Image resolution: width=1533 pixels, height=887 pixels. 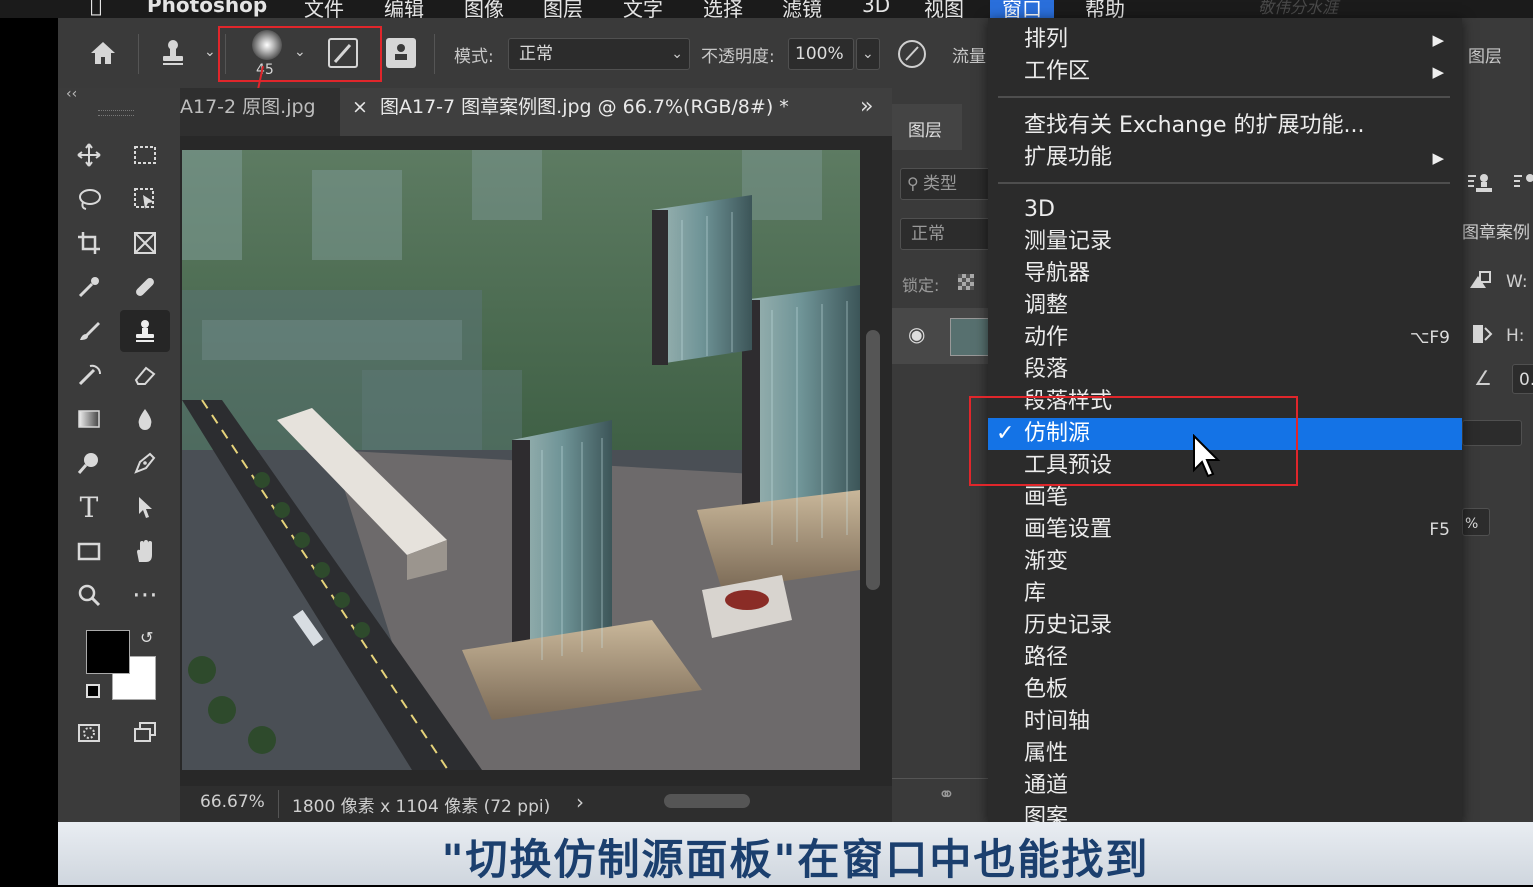 I want to click on menu-item-swatches: 色板, so click(x=1225, y=690).